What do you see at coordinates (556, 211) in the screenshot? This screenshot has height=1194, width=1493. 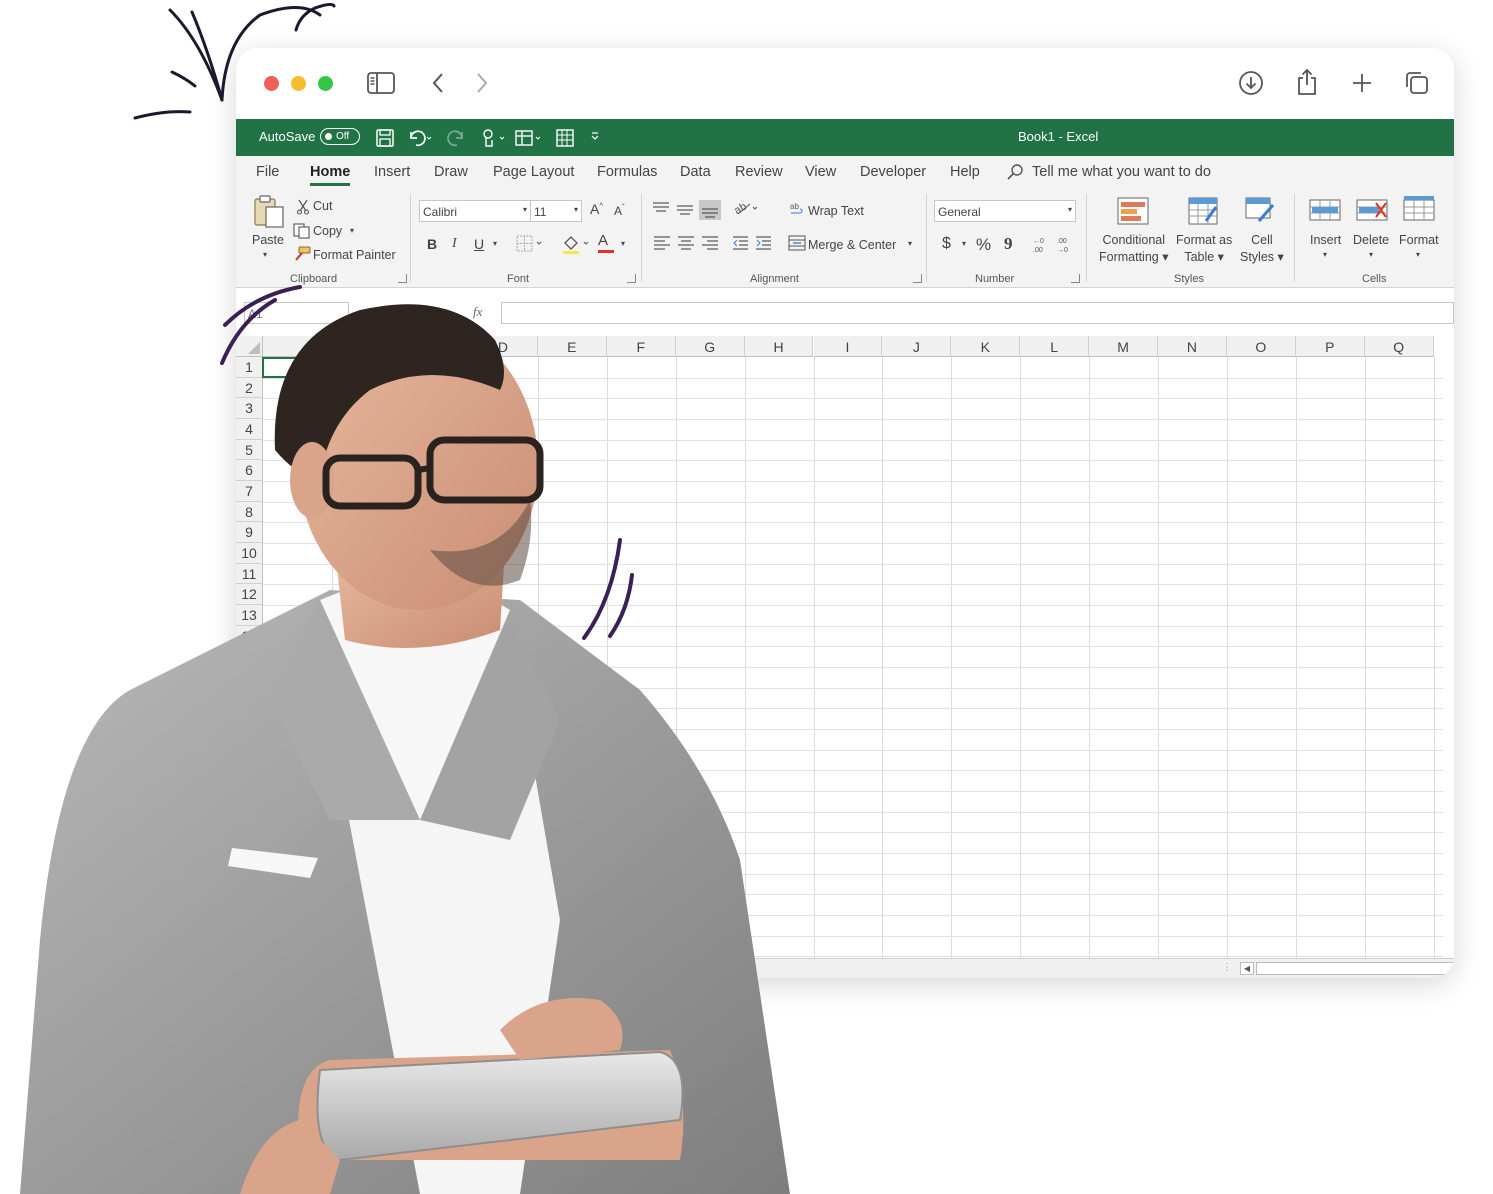 I see `font-size-dropdown: 11 ▾` at bounding box center [556, 211].